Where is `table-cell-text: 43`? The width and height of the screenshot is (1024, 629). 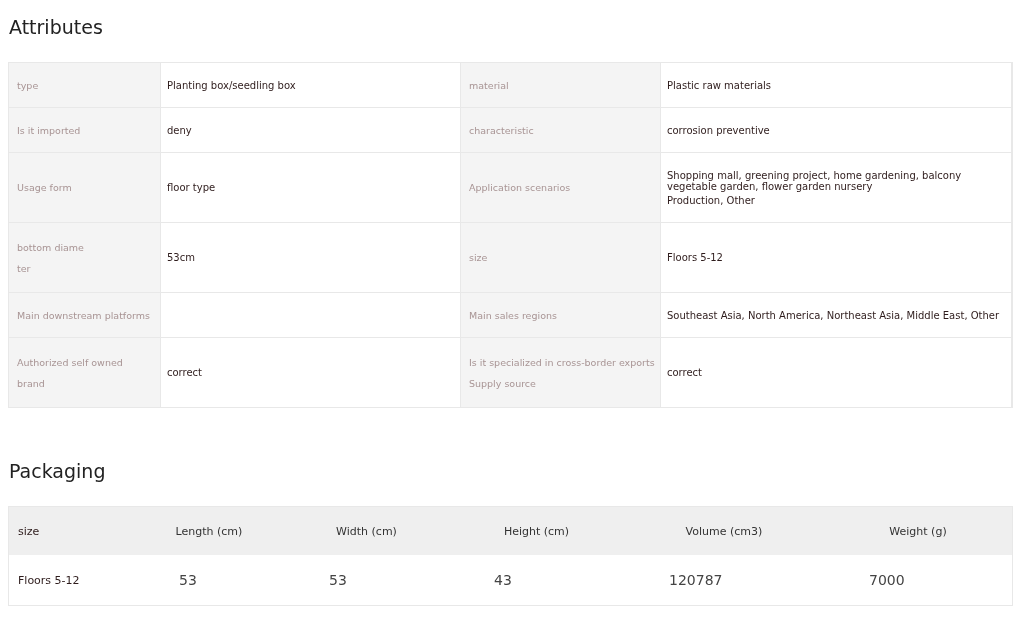
table-cell-text: 43 is located at coordinates (503, 580).